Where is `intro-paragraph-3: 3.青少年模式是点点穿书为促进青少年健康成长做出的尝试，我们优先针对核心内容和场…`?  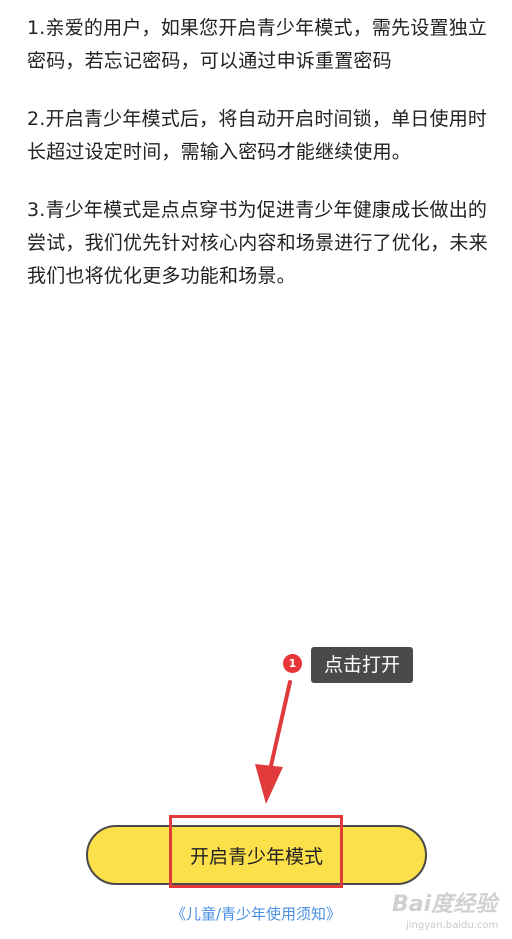 intro-paragraph-3: 3.青少年模式是点点穿书为促进青少年健康成长做出的尝试，我们优先针对核心内容和场… is located at coordinates (257, 243).